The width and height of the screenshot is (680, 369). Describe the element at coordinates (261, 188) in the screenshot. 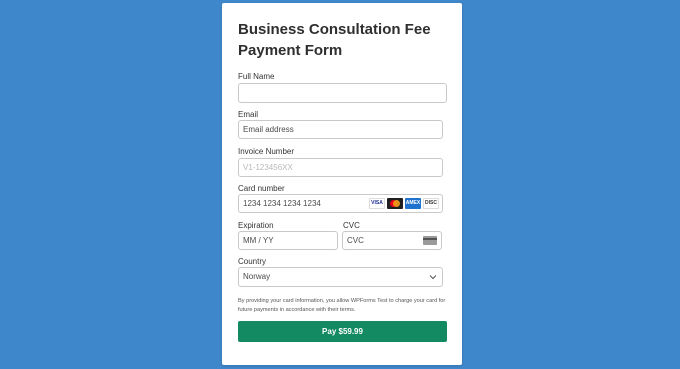

I see `card-number-label: Card number` at that location.